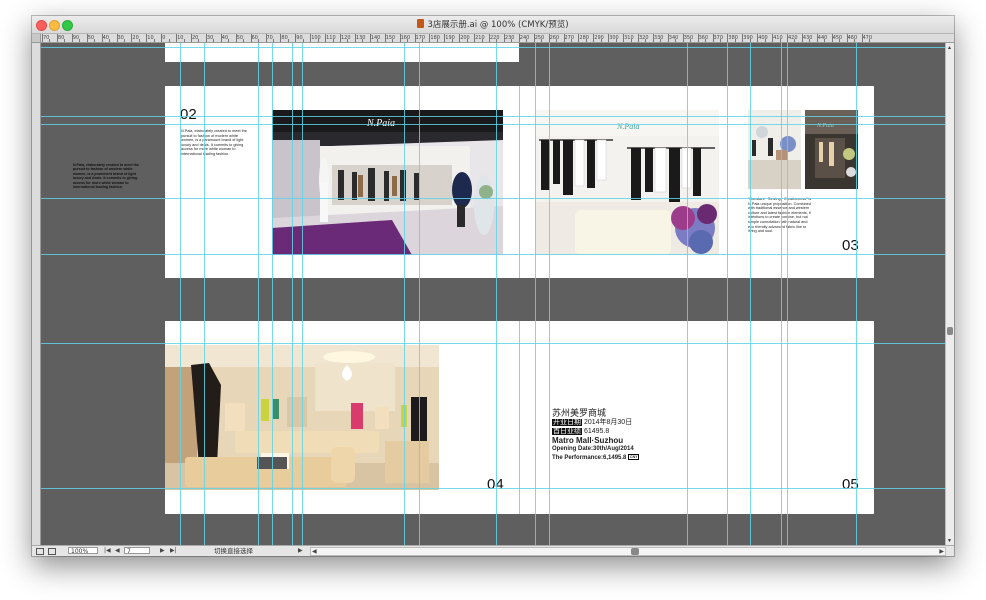 This screenshot has height=600, width=986. What do you see at coordinates (137, 551) in the screenshot?
I see `artboard-number-field: 7` at bounding box center [137, 551].